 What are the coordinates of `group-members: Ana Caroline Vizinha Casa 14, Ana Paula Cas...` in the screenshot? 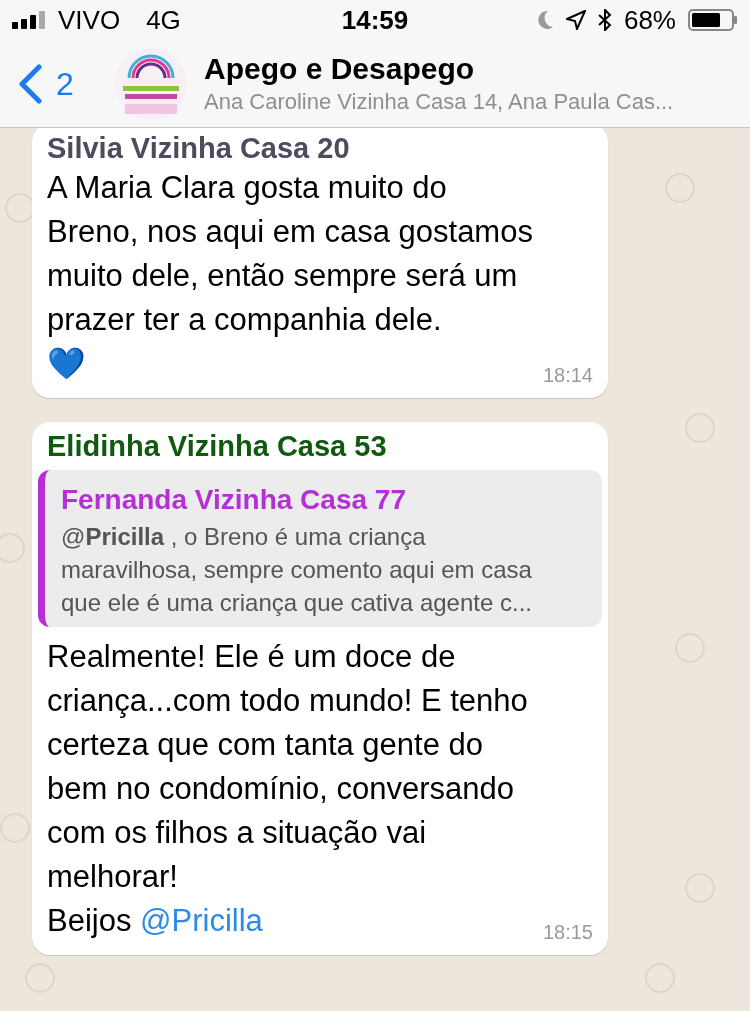 It's located at (439, 101).